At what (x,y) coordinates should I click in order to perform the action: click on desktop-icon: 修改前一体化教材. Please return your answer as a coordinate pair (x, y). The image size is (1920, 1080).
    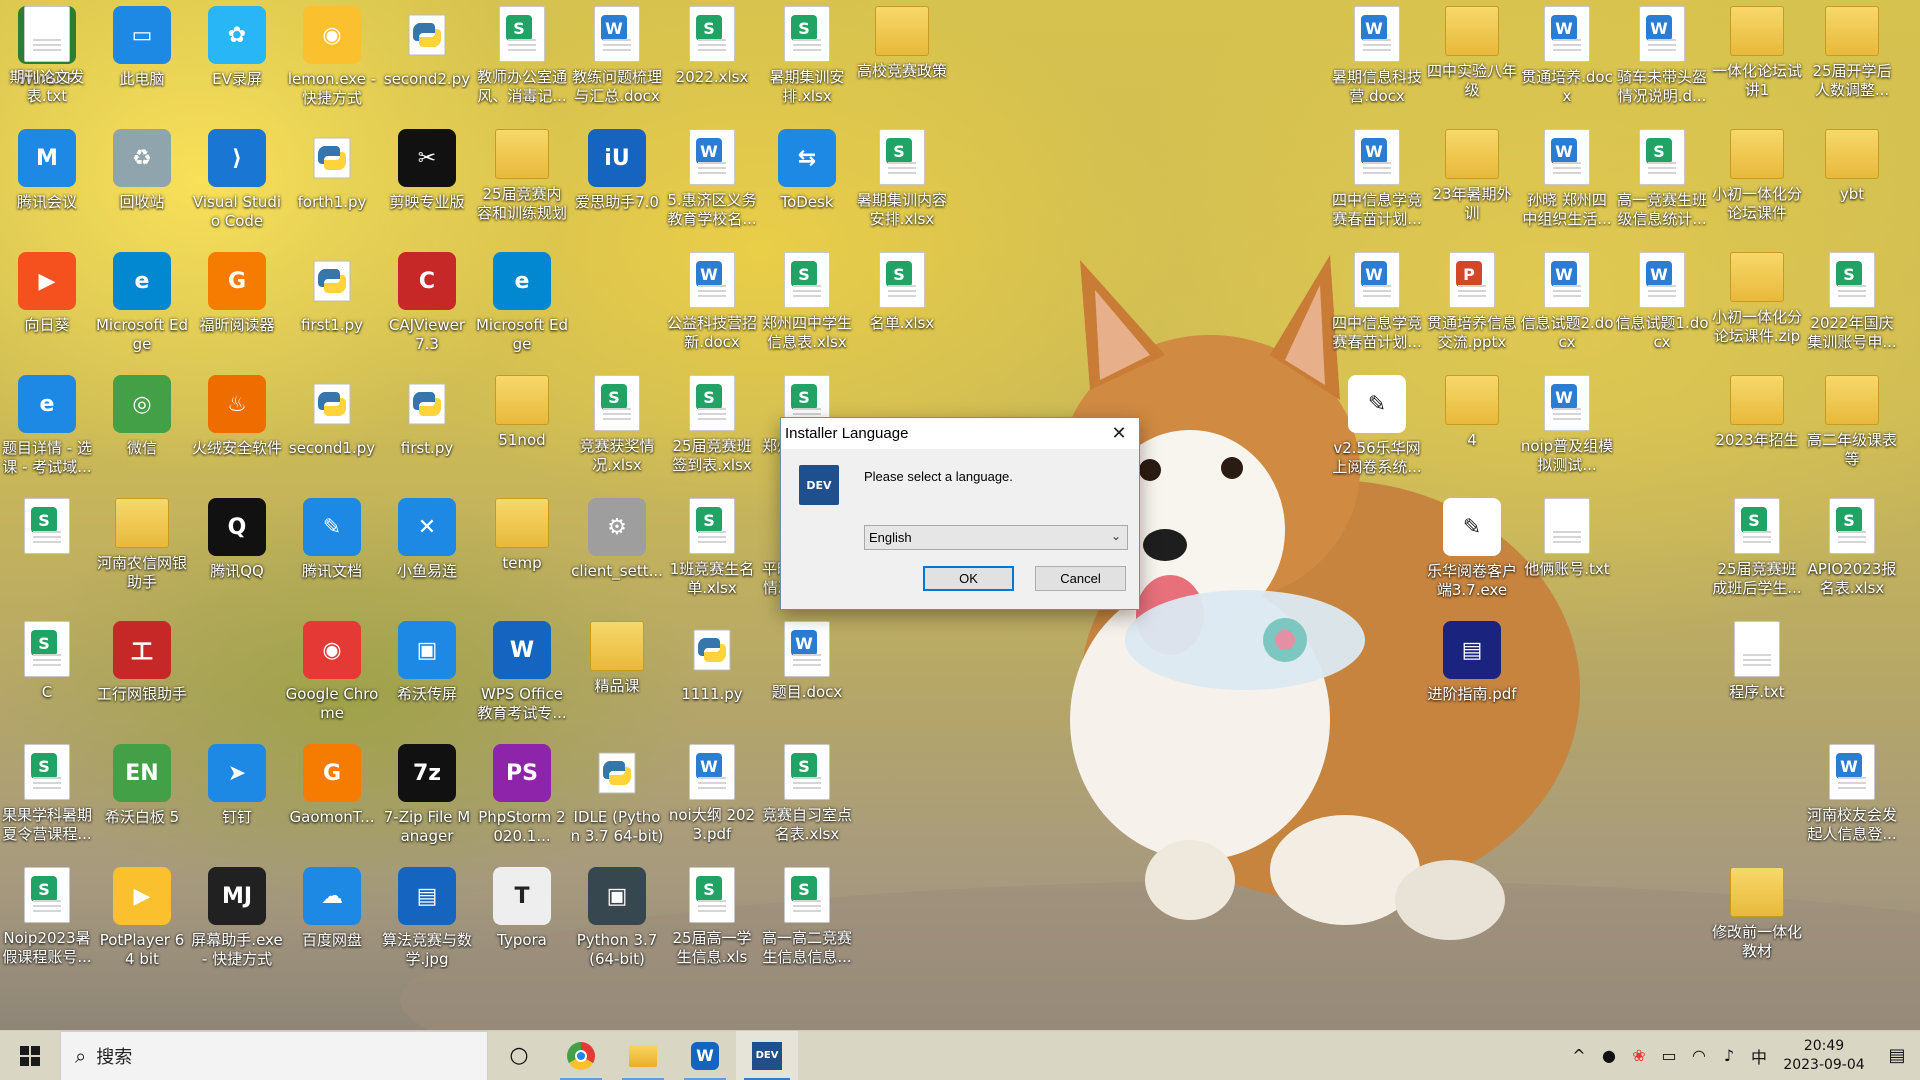
    Looking at the image, I should click on (1757, 922).